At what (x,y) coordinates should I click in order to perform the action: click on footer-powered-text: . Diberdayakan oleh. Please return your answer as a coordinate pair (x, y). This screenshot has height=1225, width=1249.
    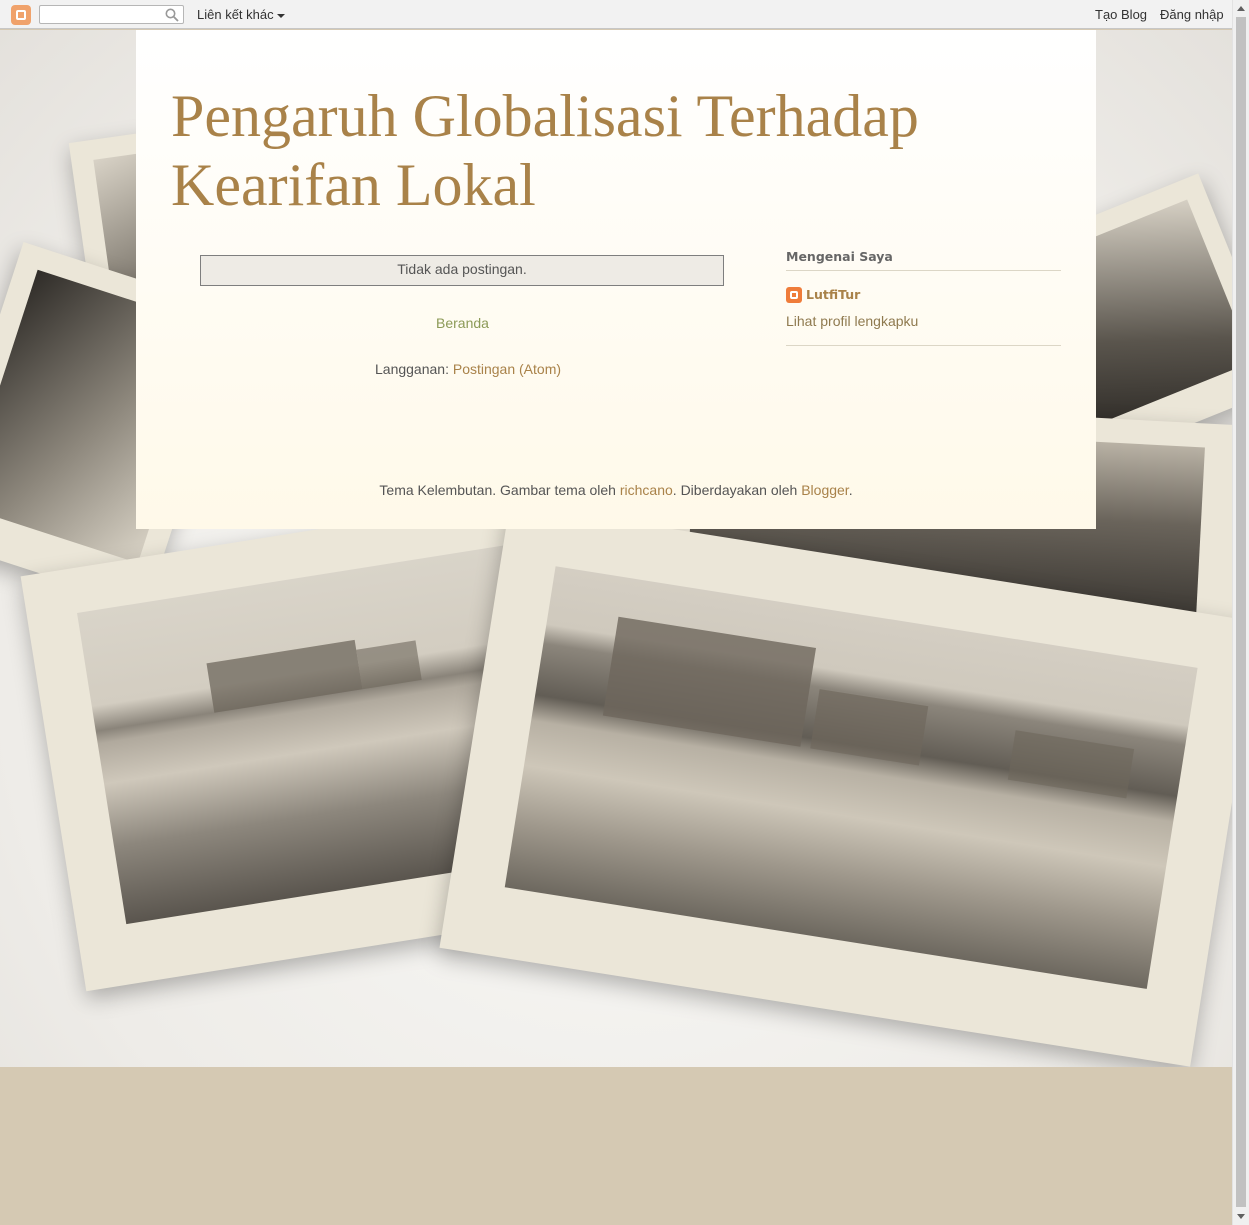
    Looking at the image, I should click on (735, 490).